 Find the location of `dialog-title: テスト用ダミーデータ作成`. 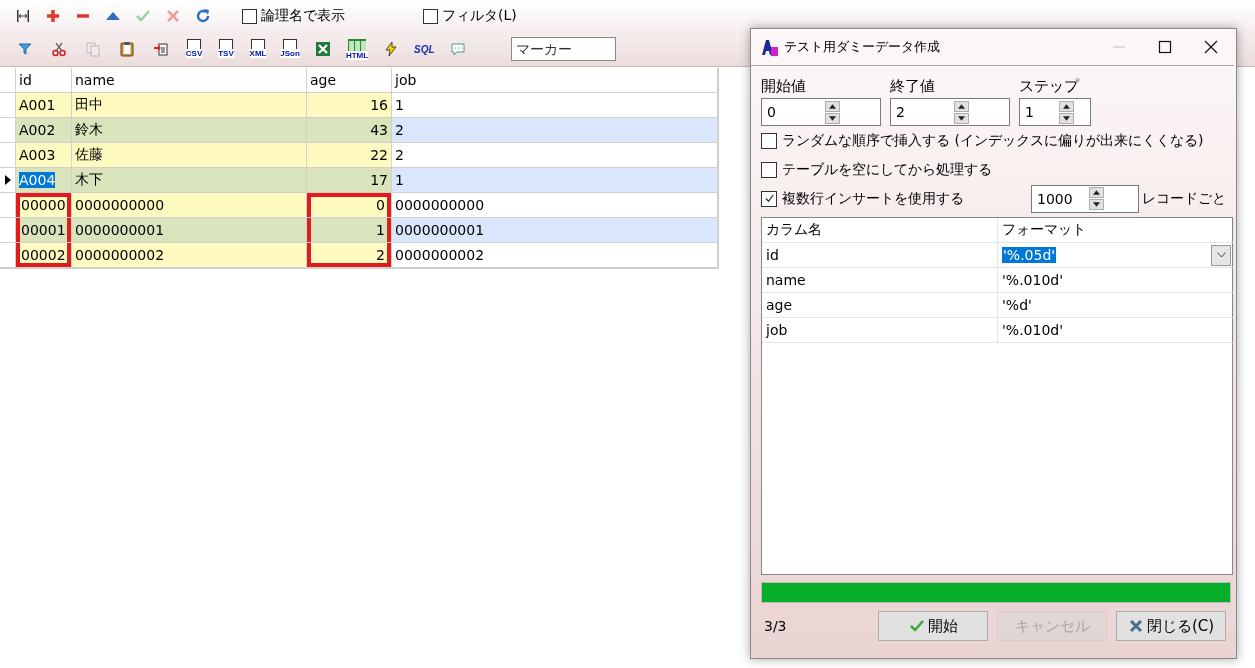

dialog-title: テスト用ダミーデータ作成 is located at coordinates (862, 47).